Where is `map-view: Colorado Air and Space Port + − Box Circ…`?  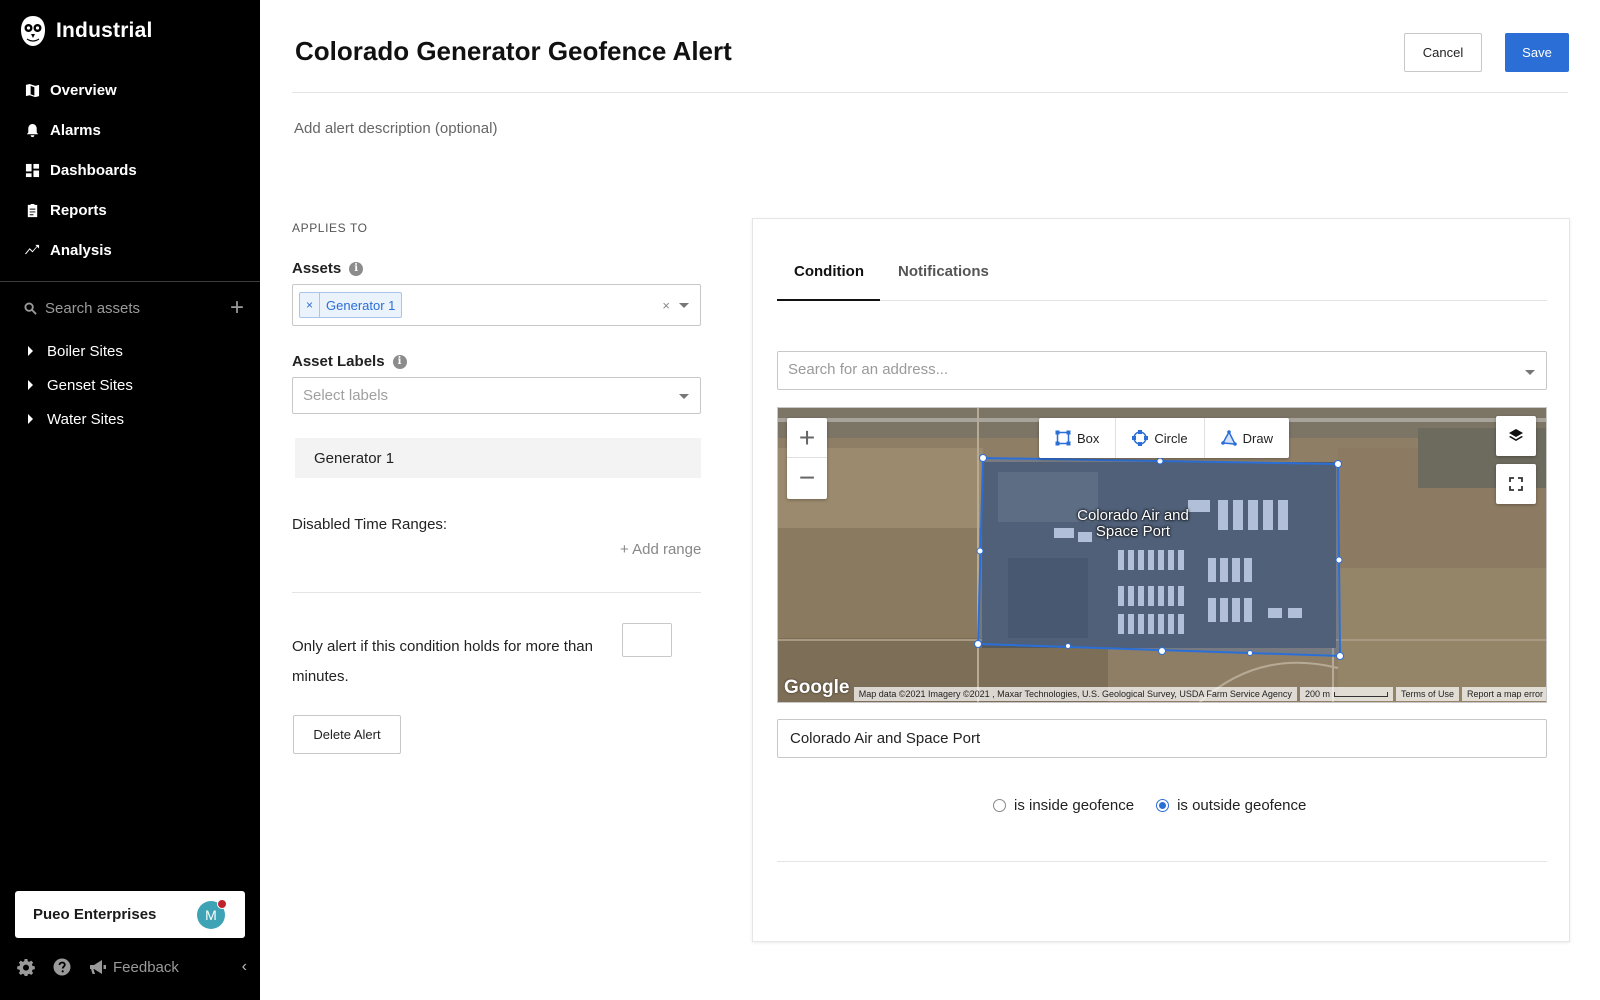
map-view: Colorado Air and Space Port + − Box Circ… is located at coordinates (1162, 555).